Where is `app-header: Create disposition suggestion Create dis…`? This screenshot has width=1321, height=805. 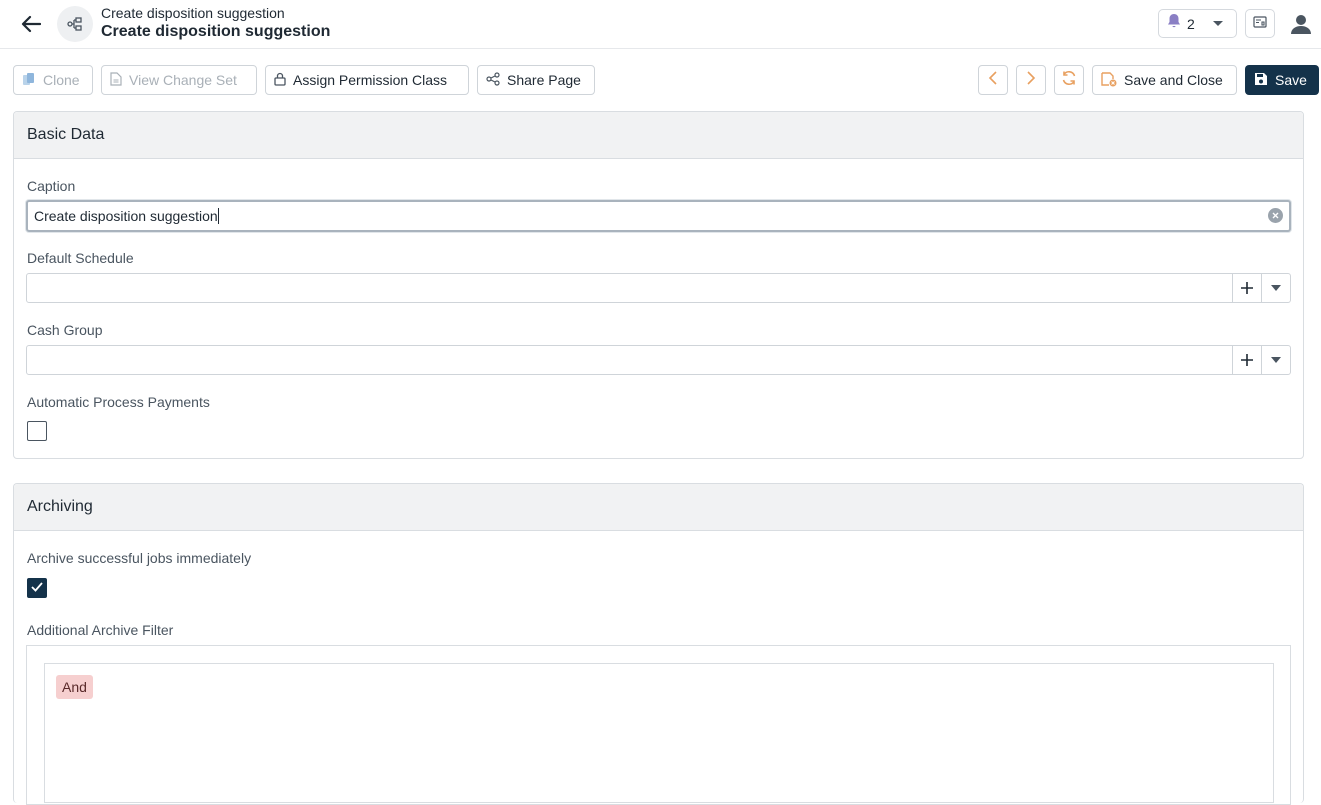
app-header: Create disposition suggestion Create dis… is located at coordinates (660, 24).